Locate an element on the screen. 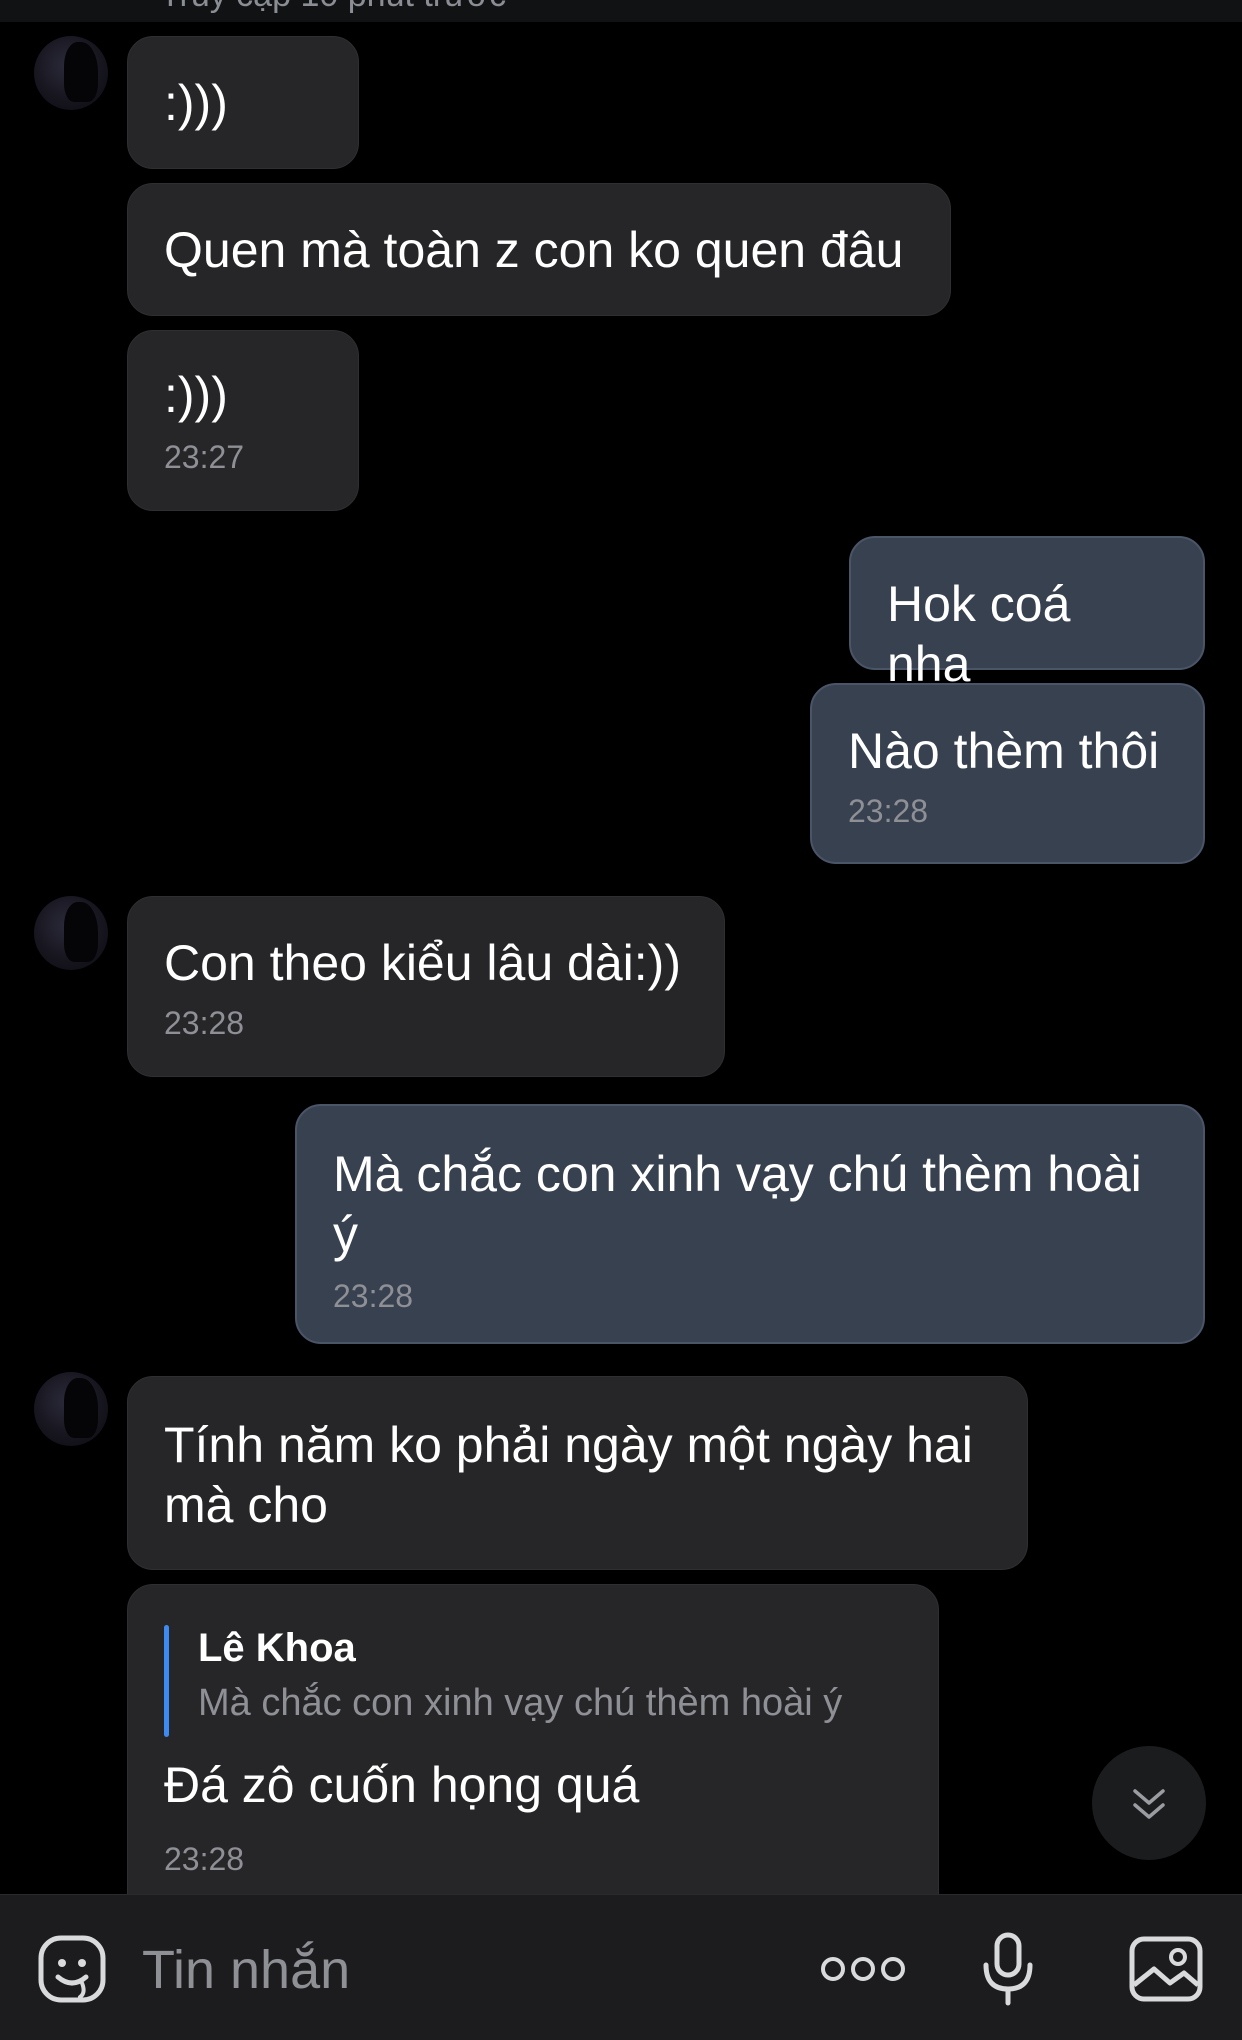 Image resolution: width=1242 pixels, height=2040 pixels. more-options-button is located at coordinates (863, 1969).